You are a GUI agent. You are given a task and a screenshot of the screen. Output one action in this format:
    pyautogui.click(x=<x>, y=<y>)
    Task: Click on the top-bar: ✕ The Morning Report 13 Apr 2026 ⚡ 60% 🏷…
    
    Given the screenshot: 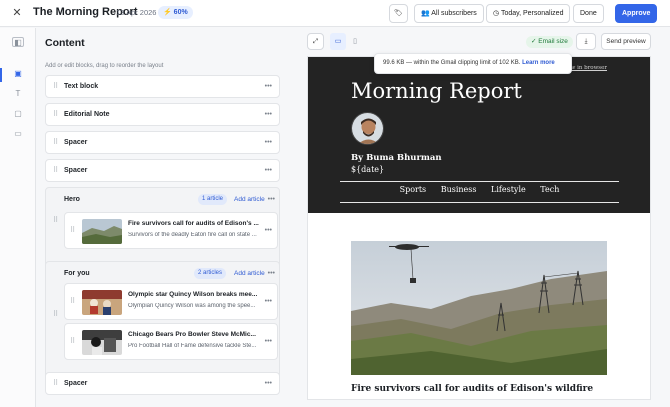 What is the action you would take?
    pyautogui.click(x=335, y=13)
    